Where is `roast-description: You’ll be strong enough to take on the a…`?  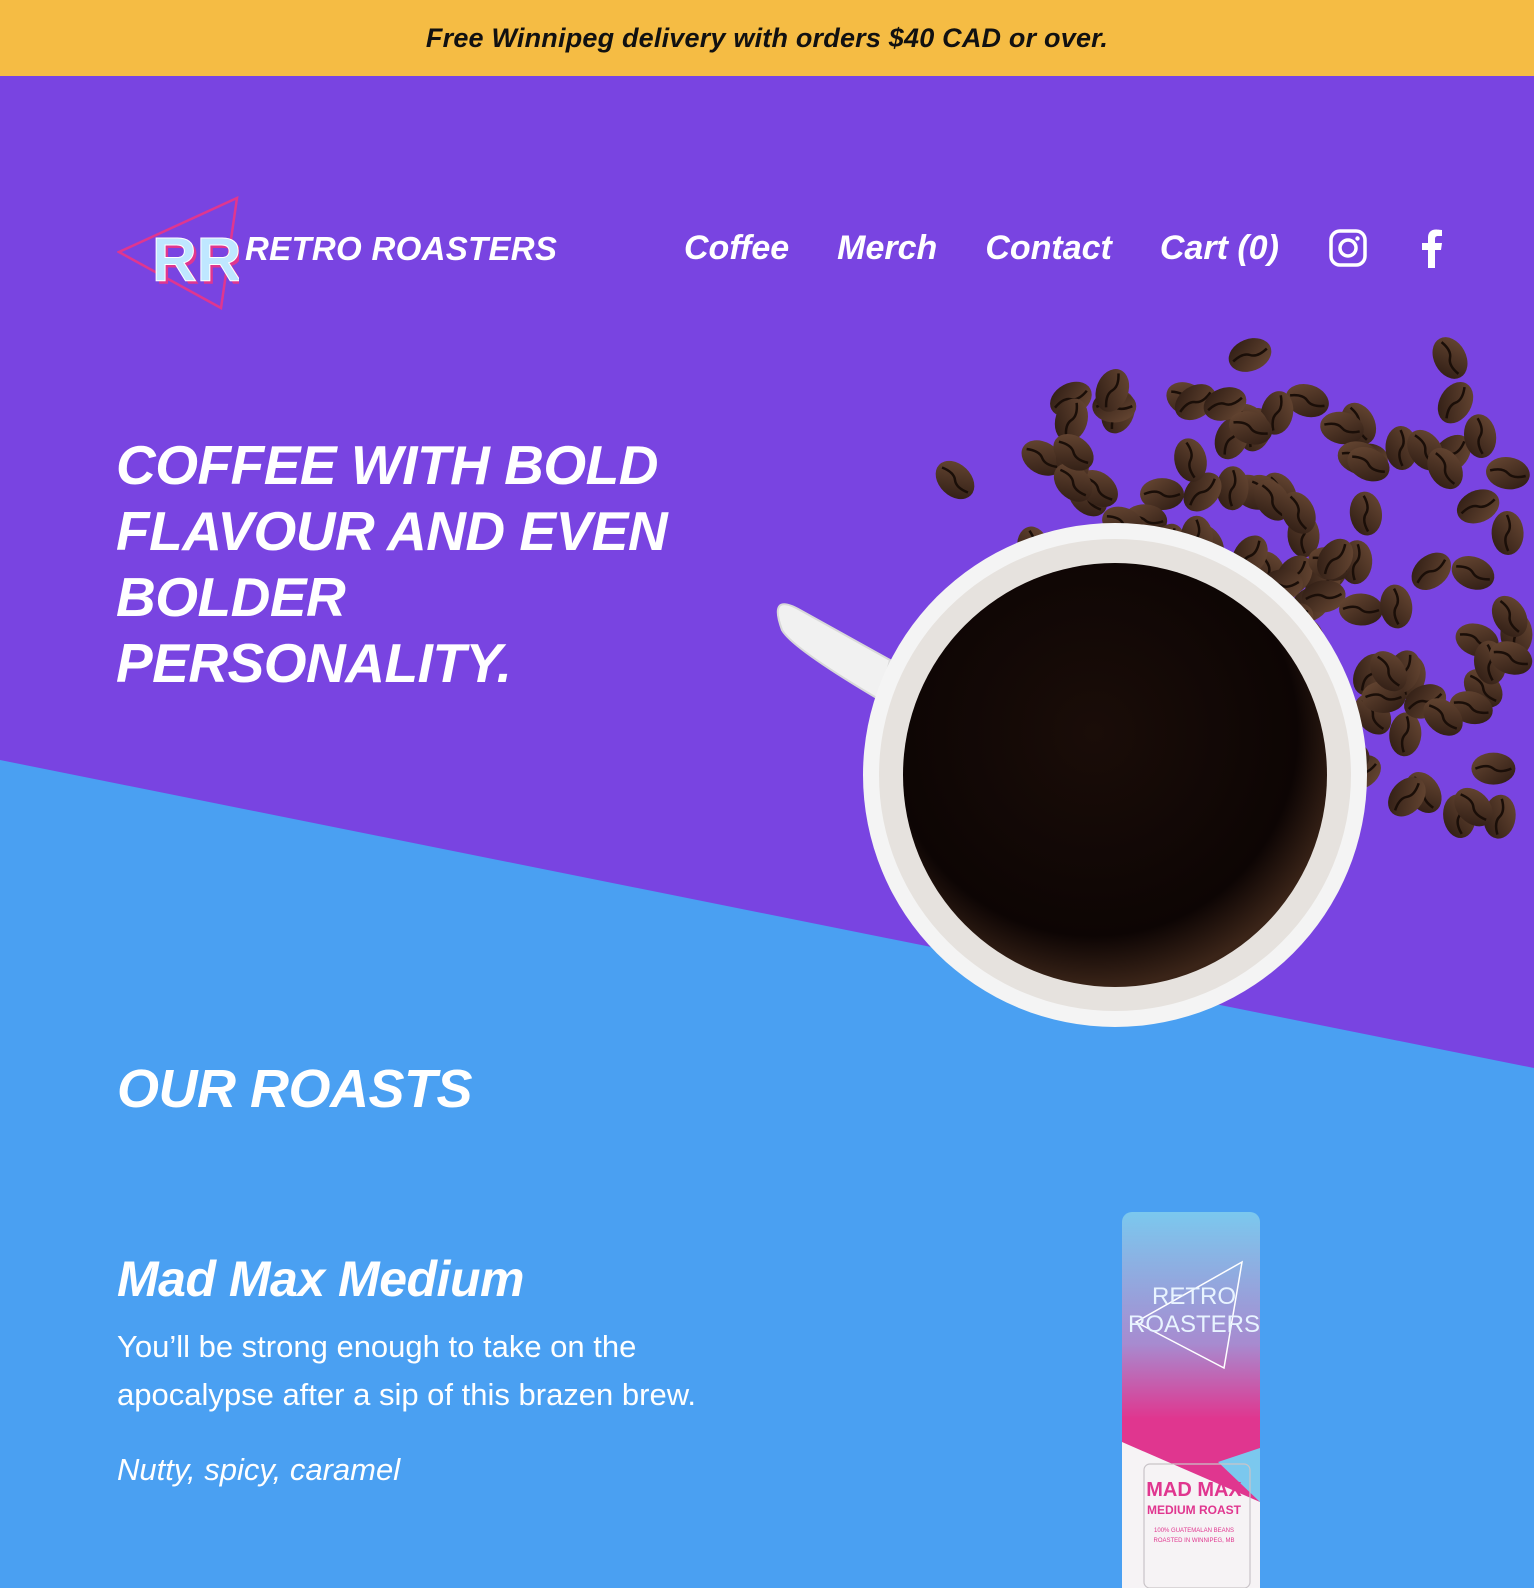 roast-description: You’ll be strong enough to take on the a… is located at coordinates (406, 1370).